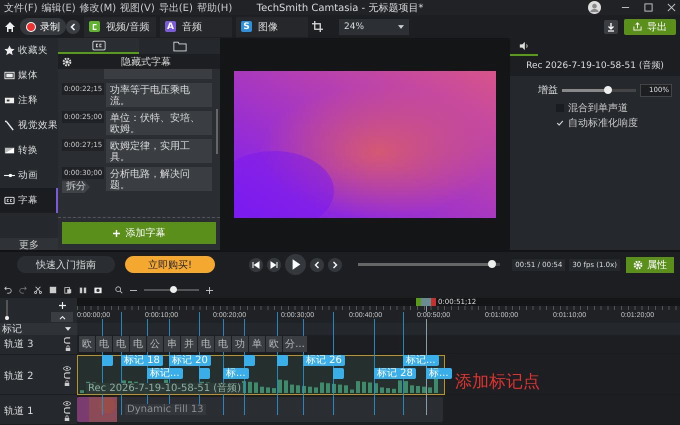  Describe the element at coordinates (274, 265) in the screenshot. I see `next-frame-icon` at that location.